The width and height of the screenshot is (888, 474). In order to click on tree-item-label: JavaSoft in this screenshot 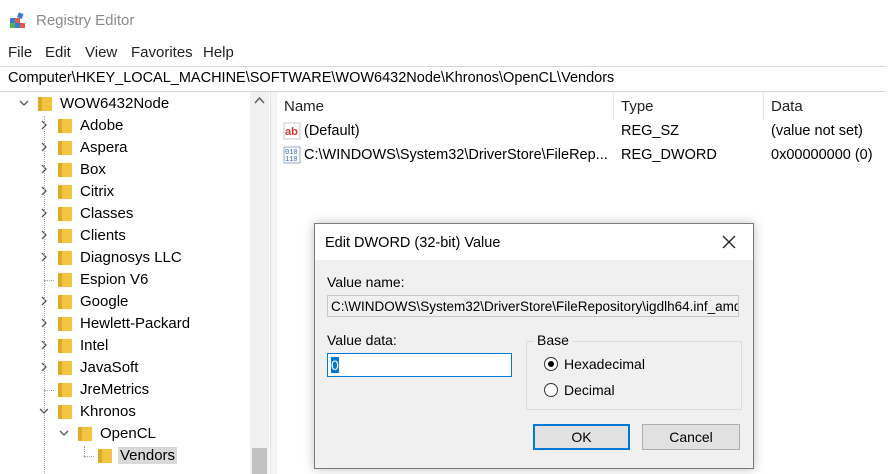, I will do `click(109, 367)`.